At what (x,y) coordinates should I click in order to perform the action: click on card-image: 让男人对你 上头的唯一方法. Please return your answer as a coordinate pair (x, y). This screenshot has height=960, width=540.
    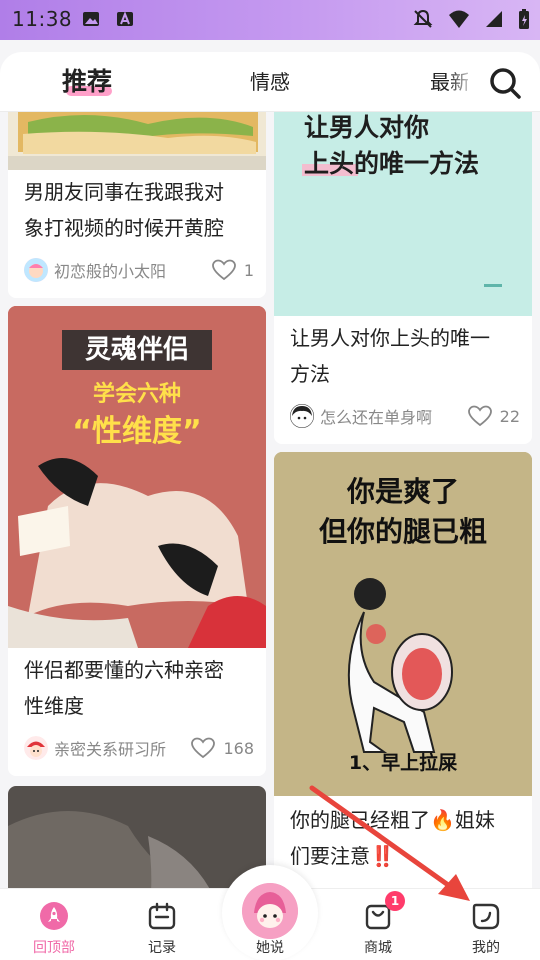
    Looking at the image, I should click on (403, 214).